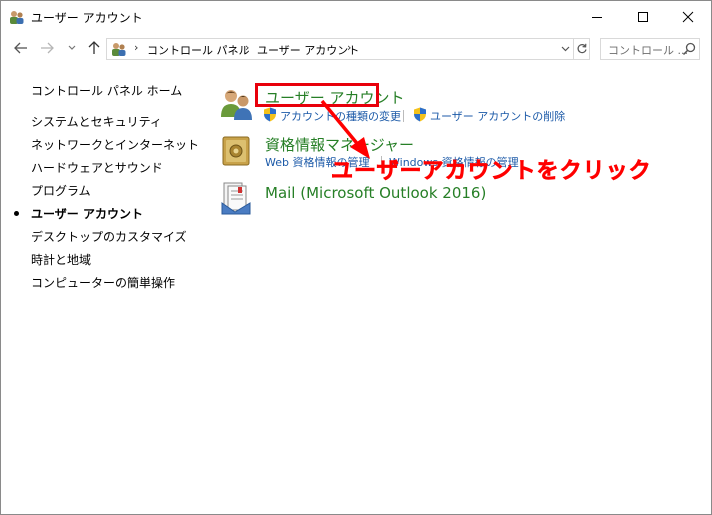 This screenshot has height=515, width=712. What do you see at coordinates (119, 49) in the screenshot?
I see `control-panel-icon` at bounding box center [119, 49].